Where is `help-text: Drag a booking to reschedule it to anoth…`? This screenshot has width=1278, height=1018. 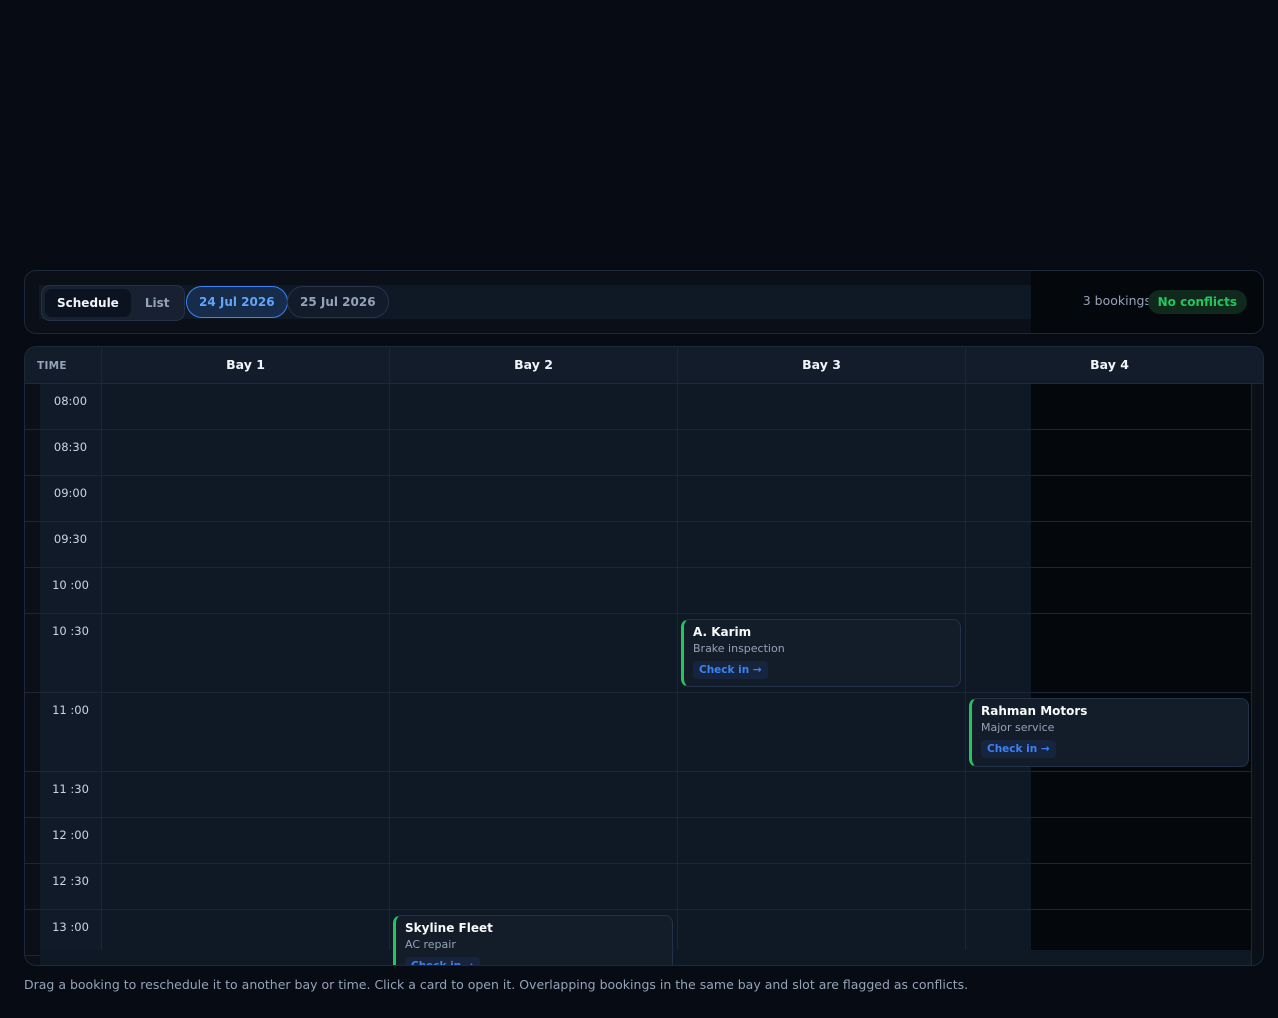
help-text: Drag a booking to reschedule it to anoth… is located at coordinates (496, 984).